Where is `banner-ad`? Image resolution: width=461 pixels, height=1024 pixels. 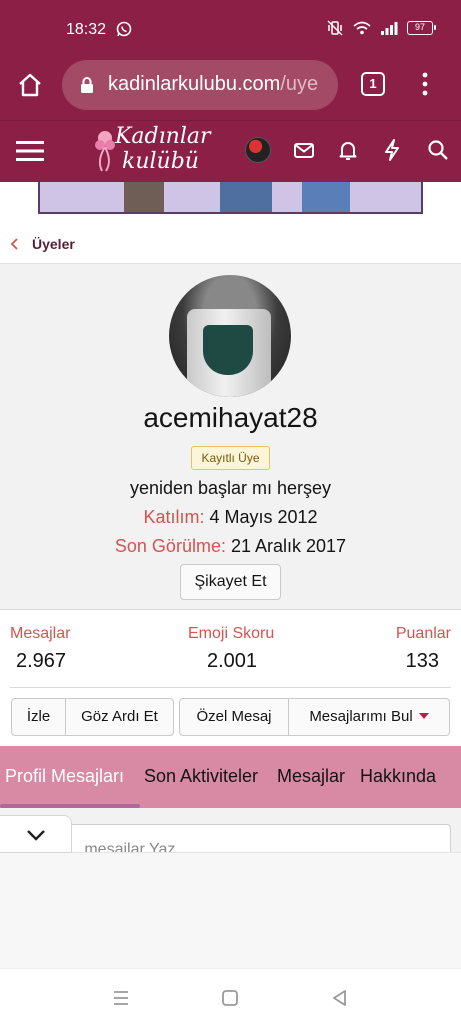 banner-ad is located at coordinates (230, 198).